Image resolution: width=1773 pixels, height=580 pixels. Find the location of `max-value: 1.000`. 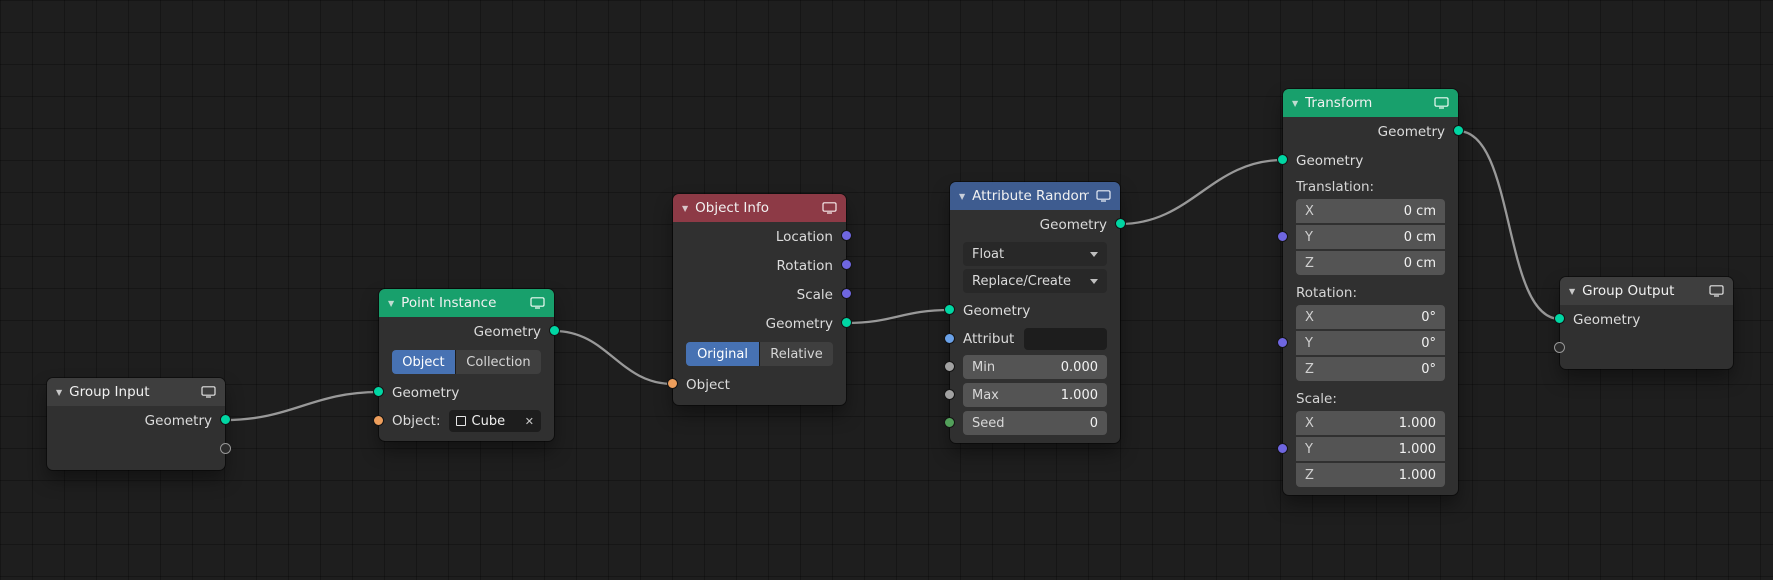

max-value: 1.000 is located at coordinates (1079, 395).